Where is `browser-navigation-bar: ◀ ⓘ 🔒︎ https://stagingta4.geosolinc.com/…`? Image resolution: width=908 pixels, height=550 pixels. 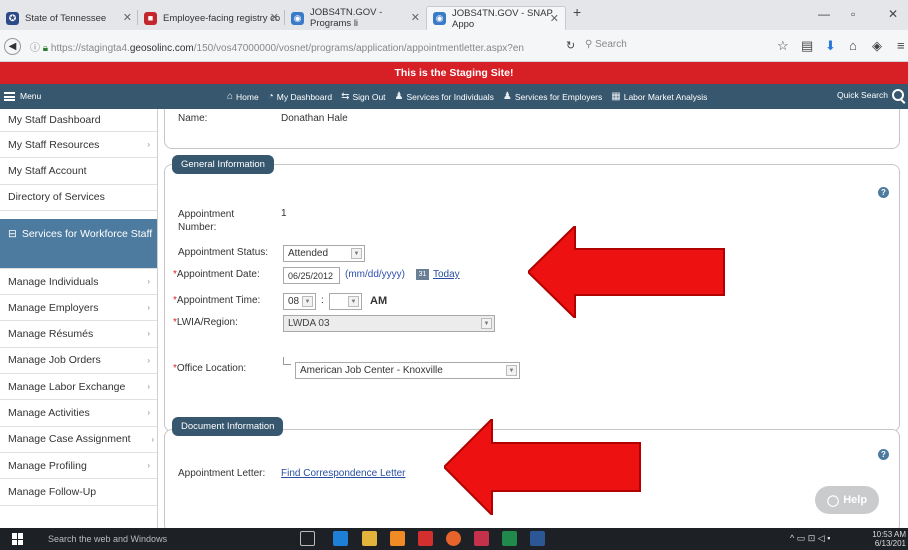 browser-navigation-bar: ◀ ⓘ 🔒︎ https://stagingta4.geosolinc.com/… is located at coordinates (454, 46).